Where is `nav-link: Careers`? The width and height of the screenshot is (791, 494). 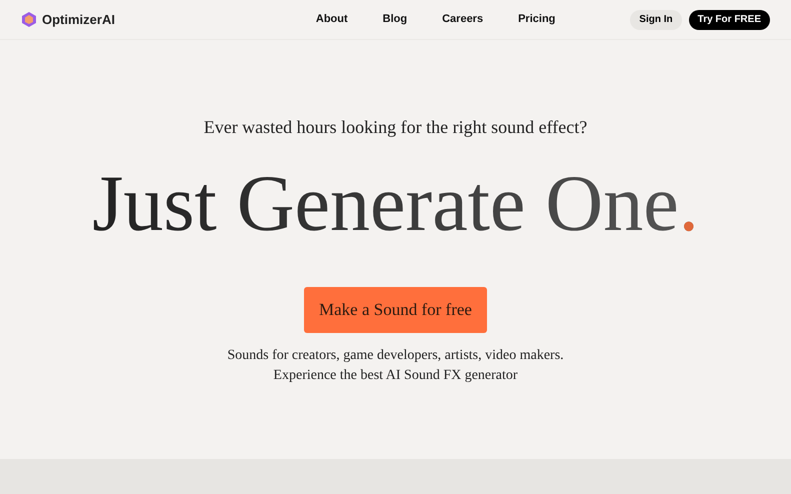 nav-link: Careers is located at coordinates (463, 19).